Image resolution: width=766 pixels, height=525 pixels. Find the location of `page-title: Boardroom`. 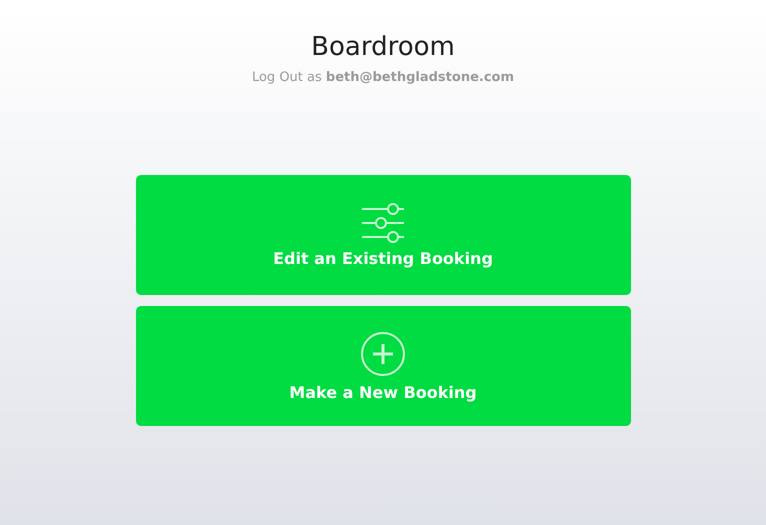

page-title: Boardroom is located at coordinates (383, 47).